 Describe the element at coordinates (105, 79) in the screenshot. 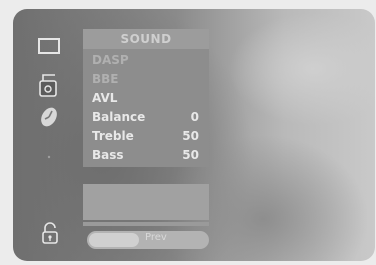

I see `menu-item-label: BBE` at that location.